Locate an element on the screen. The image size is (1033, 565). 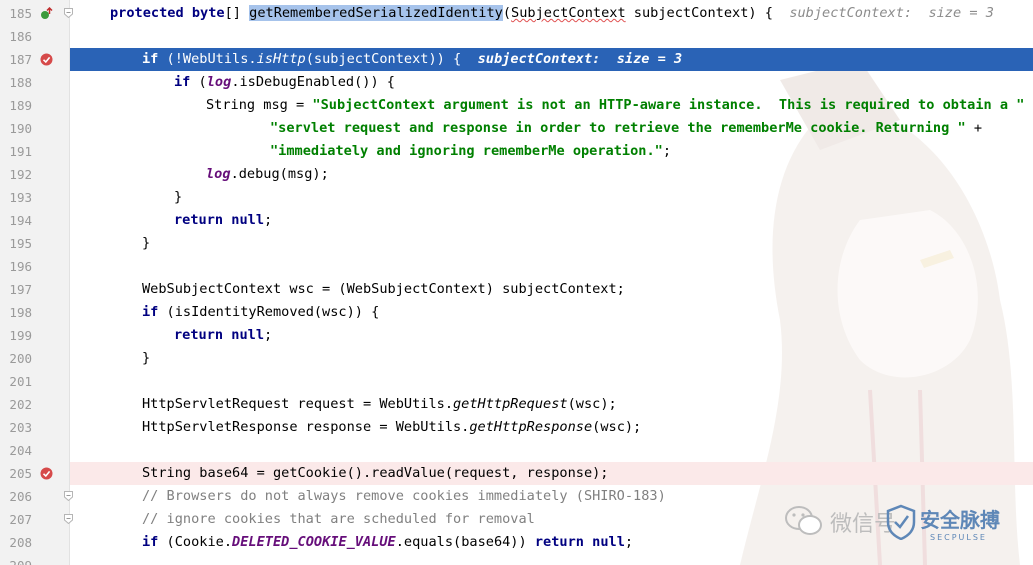
line-number: 185 is located at coordinates (16, 13).